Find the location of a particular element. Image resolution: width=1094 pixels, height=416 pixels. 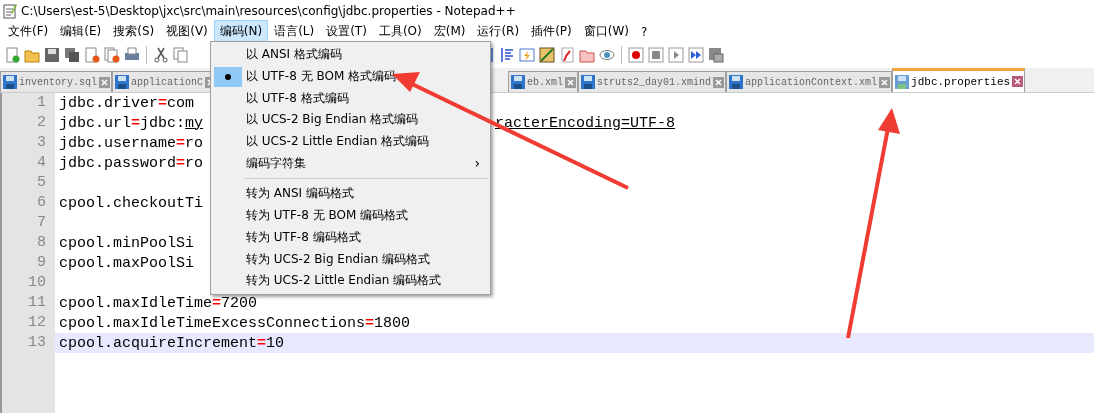

code-line: cpool.checkoutTi is located at coordinates (131, 203).